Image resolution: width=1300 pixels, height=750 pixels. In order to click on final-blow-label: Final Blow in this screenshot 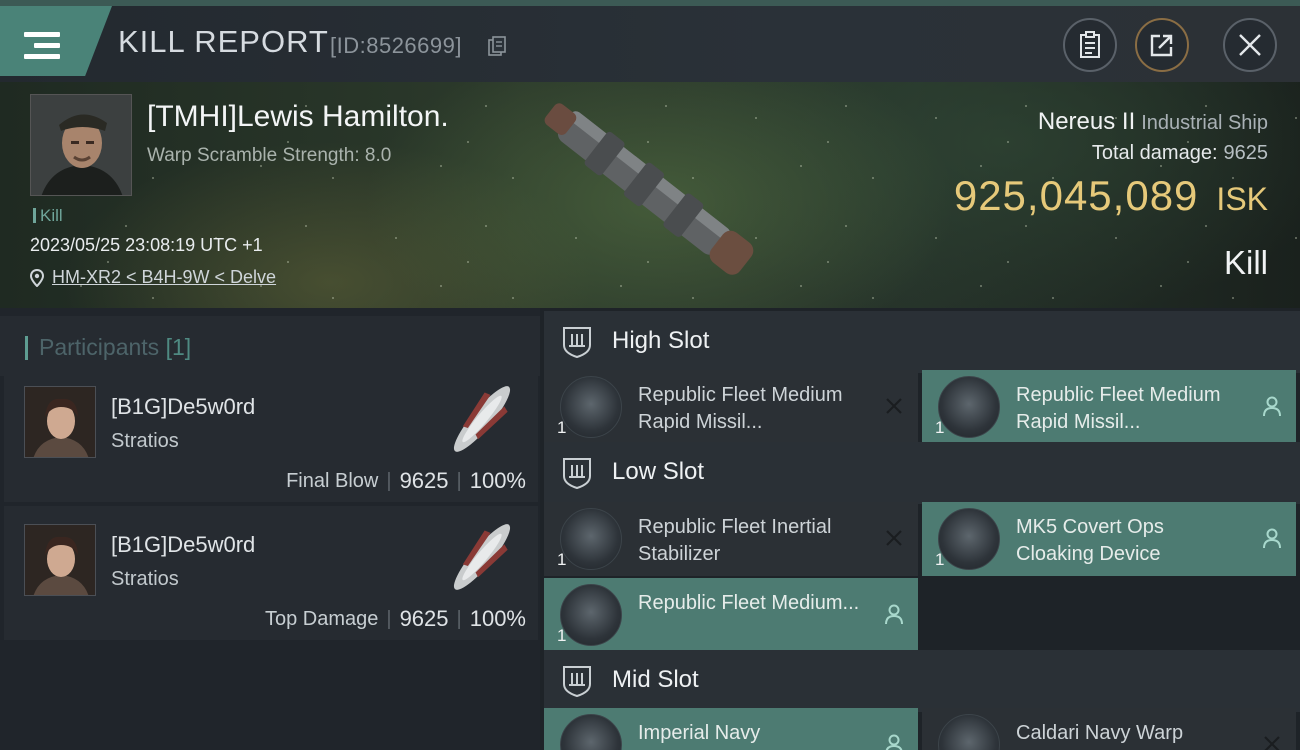, I will do `click(332, 480)`.